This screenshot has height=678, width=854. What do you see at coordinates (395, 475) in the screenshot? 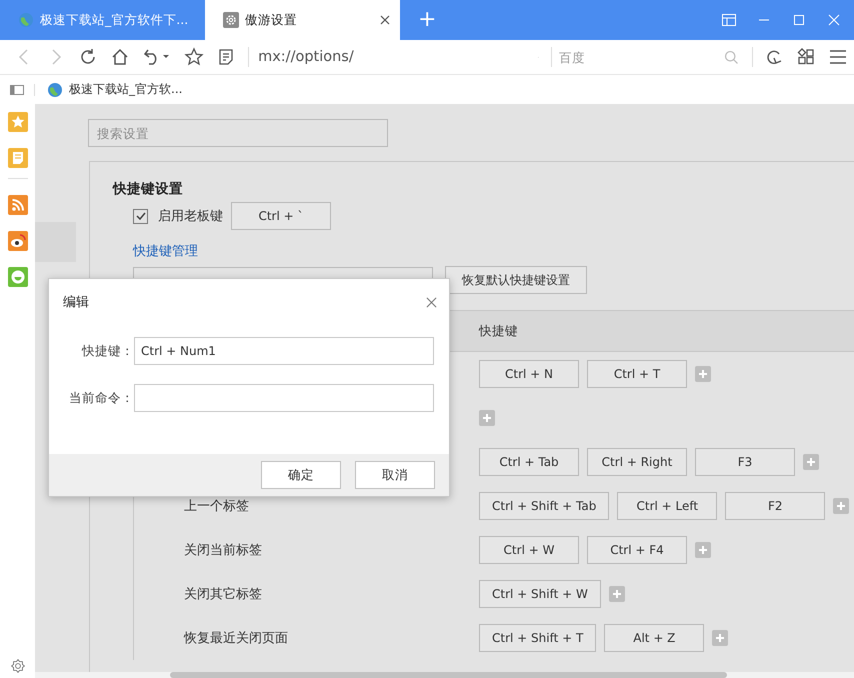
I see `cancel-button: 取消` at bounding box center [395, 475].